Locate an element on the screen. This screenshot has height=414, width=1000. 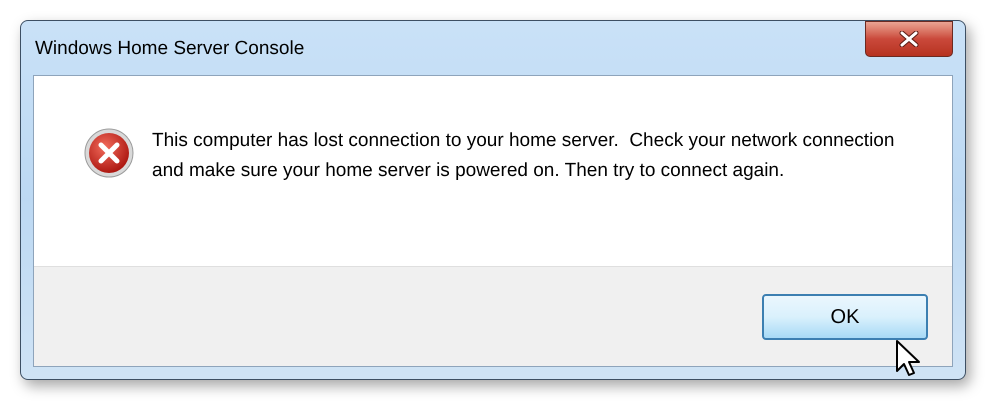
close-button is located at coordinates (909, 39).